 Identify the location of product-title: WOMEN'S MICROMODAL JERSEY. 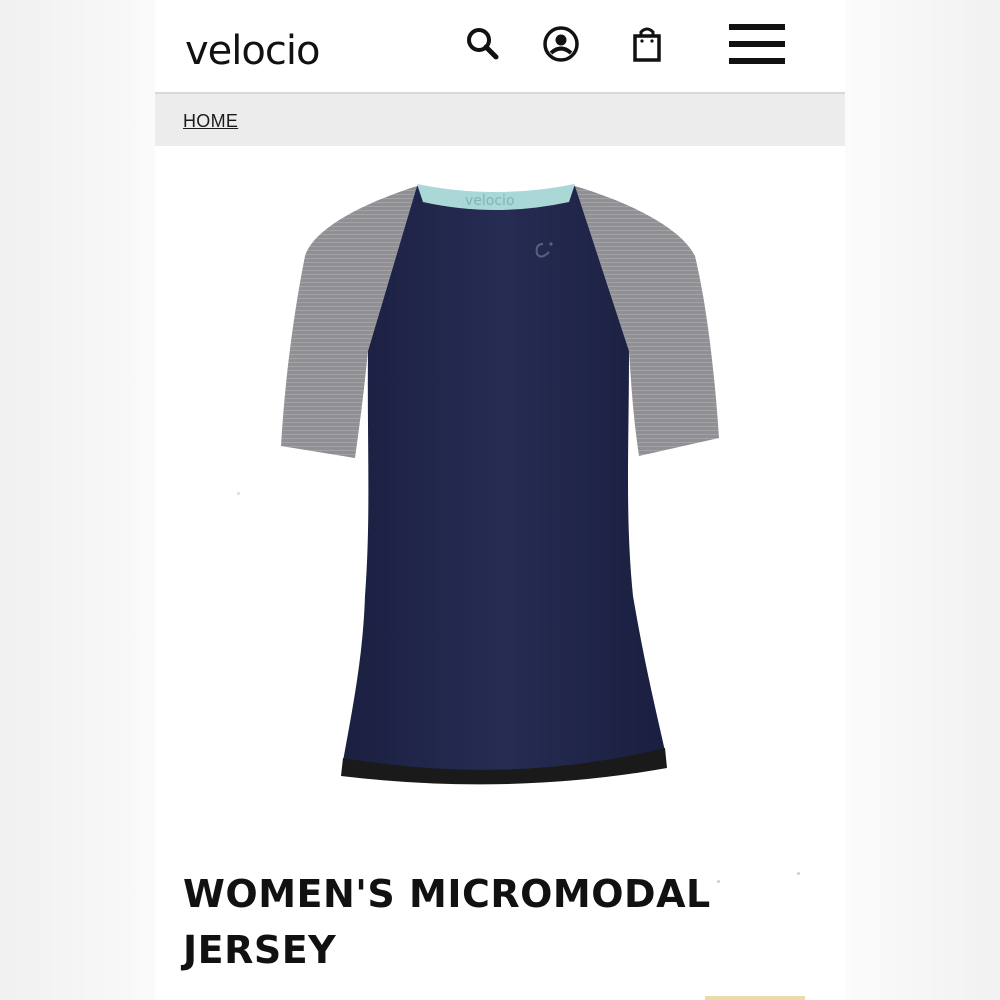
(447, 922).